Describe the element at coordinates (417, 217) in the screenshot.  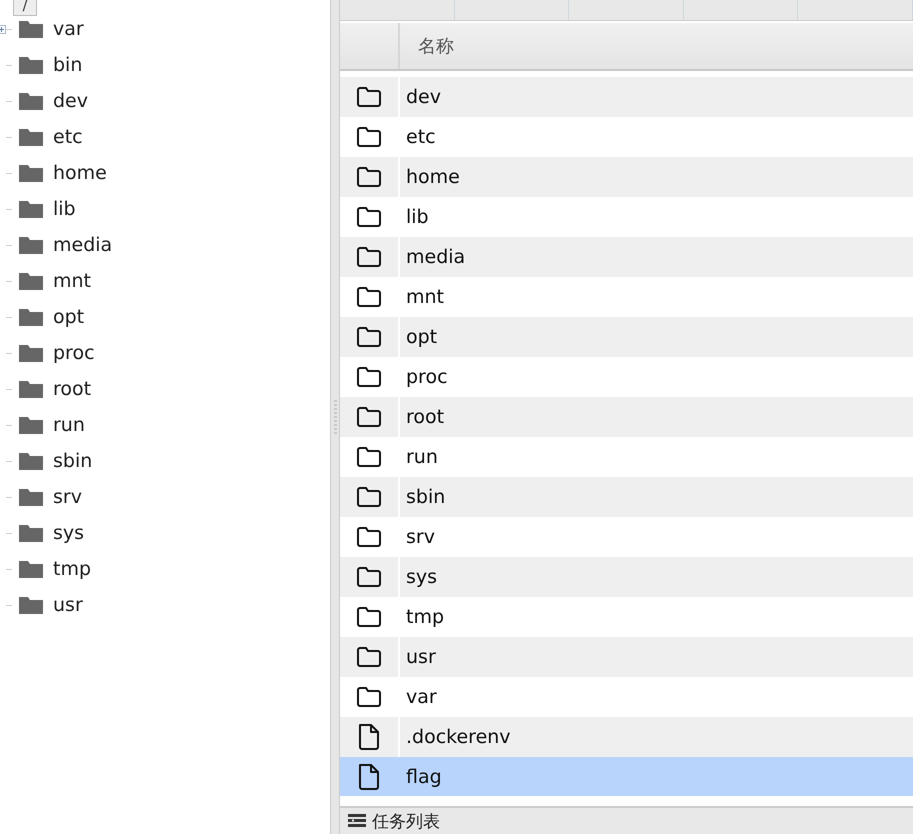
I see `file-name: lib` at that location.